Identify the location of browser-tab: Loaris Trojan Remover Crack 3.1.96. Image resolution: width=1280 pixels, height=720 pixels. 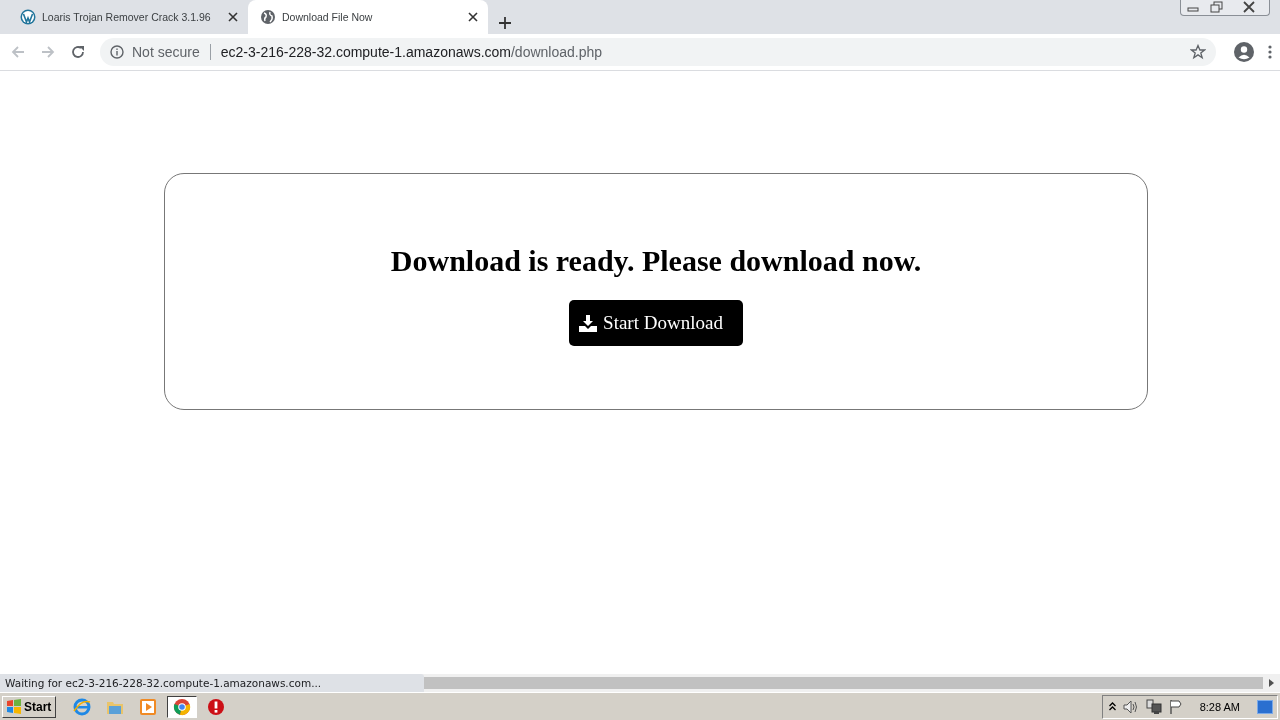
(128, 17).